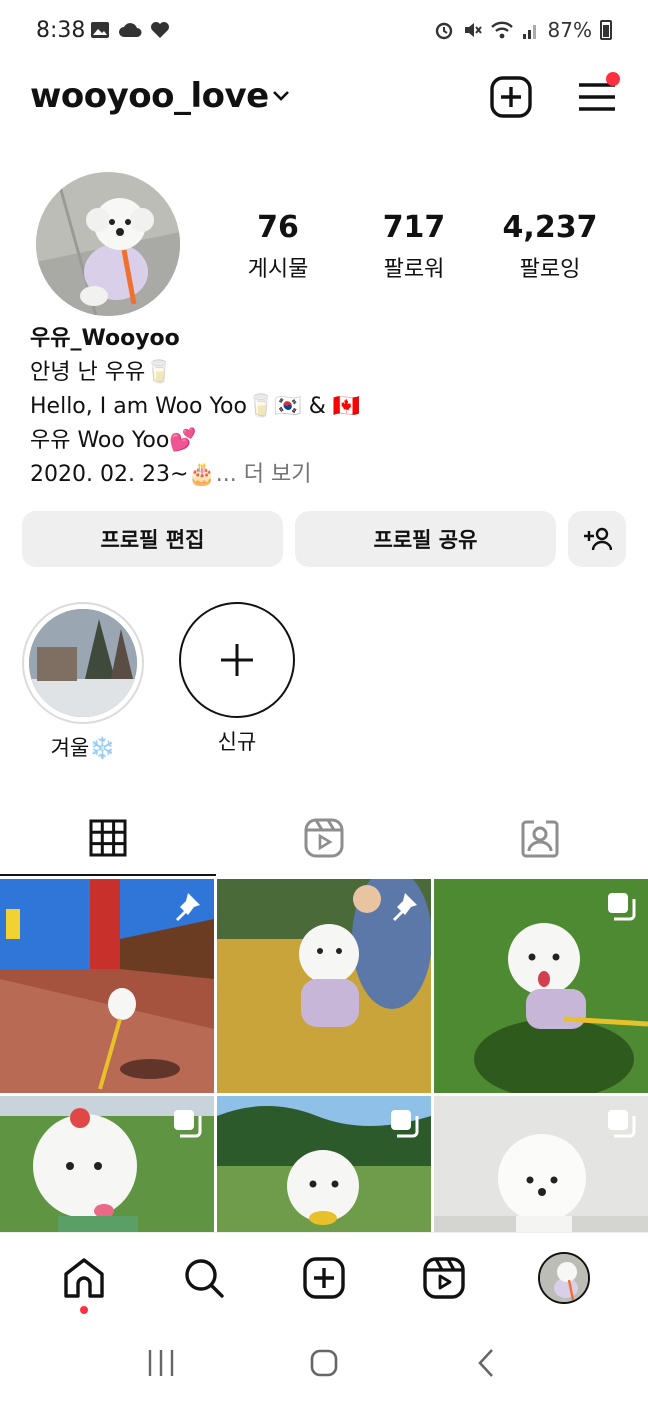 The image size is (648, 1404). I want to click on profile-avatar, so click(108, 244).